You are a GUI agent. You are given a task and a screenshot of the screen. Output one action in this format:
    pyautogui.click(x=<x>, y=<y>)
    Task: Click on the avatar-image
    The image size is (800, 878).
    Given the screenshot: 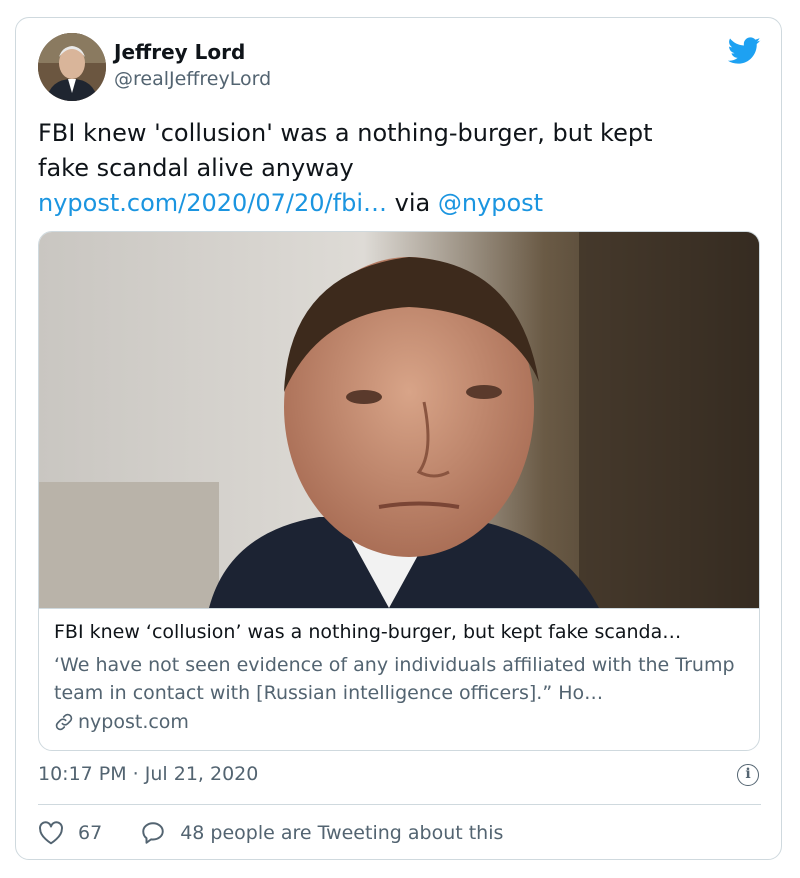 What is the action you would take?
    pyautogui.click(x=72, y=67)
    